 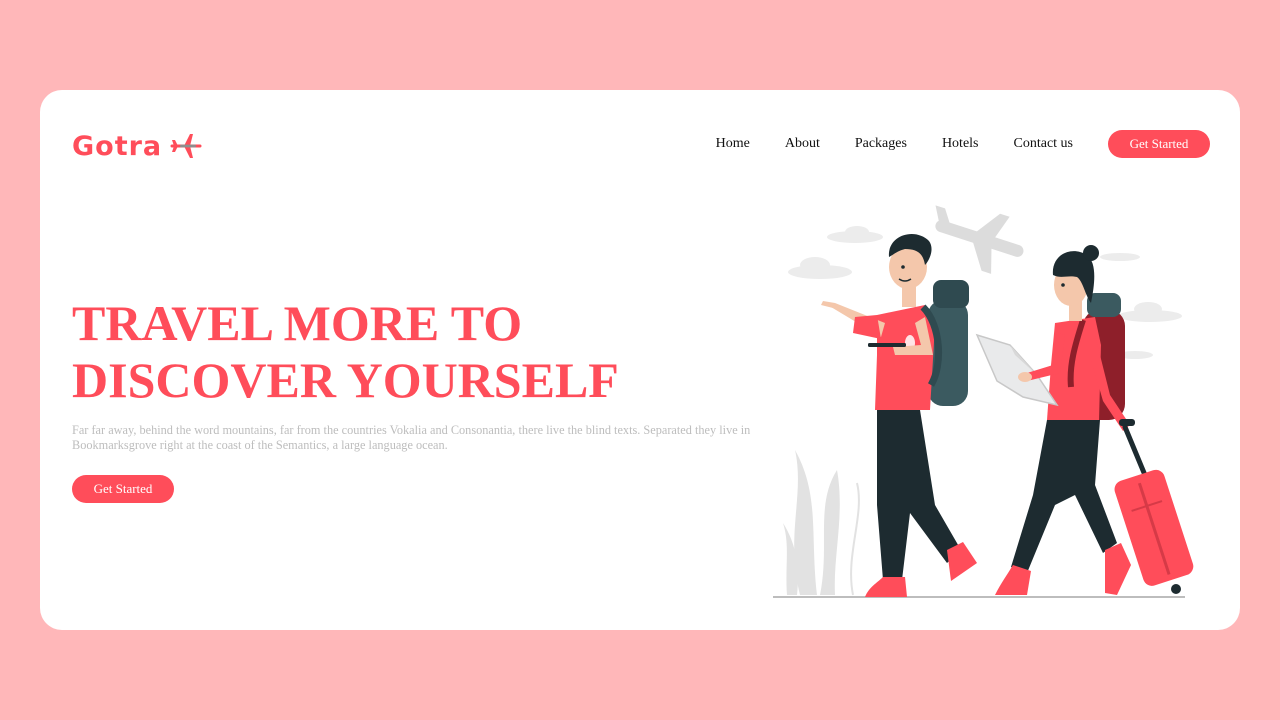 I want to click on traveler-man, so click(x=899, y=415).